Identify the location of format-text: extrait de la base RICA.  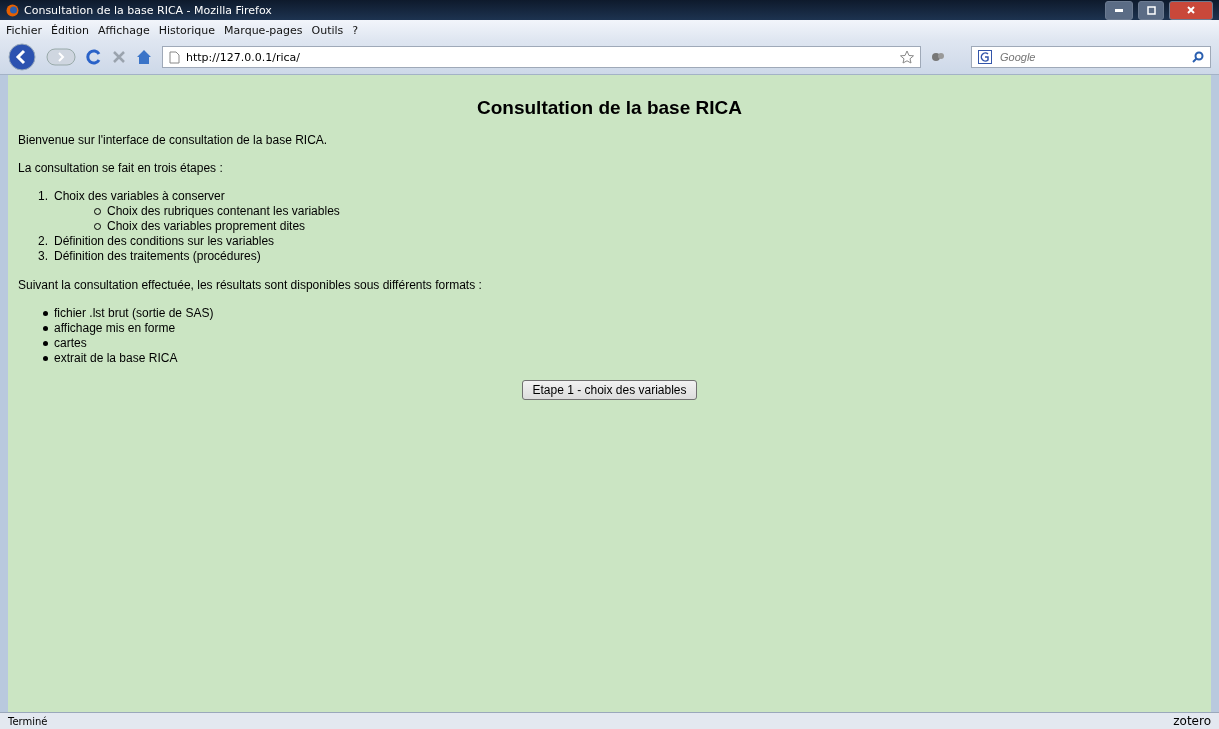
(116, 358).